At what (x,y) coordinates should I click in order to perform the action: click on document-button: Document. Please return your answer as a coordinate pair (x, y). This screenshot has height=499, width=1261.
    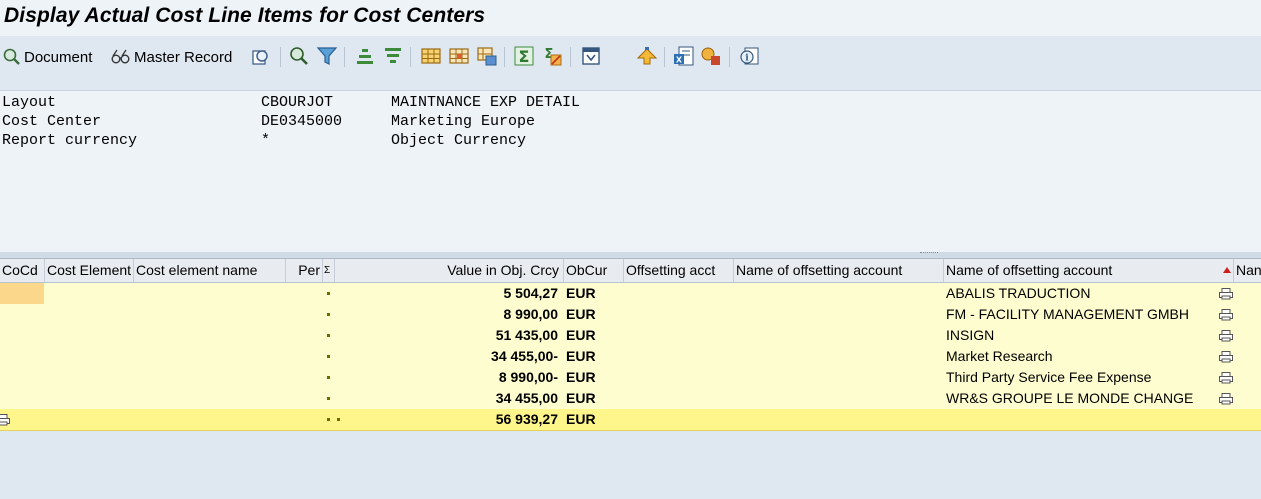
    Looking at the image, I should click on (47, 57).